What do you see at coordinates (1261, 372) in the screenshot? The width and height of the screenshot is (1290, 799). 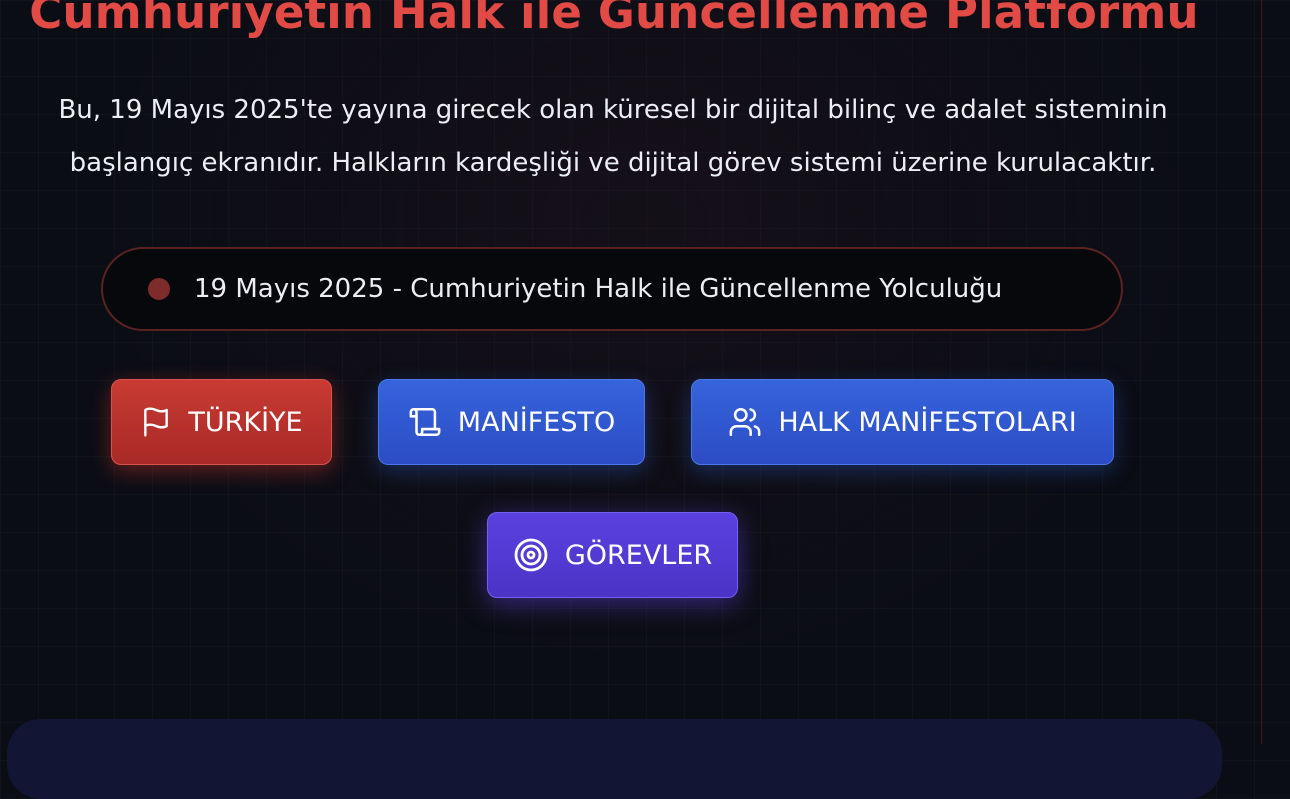 I see `edge-divider` at bounding box center [1261, 372].